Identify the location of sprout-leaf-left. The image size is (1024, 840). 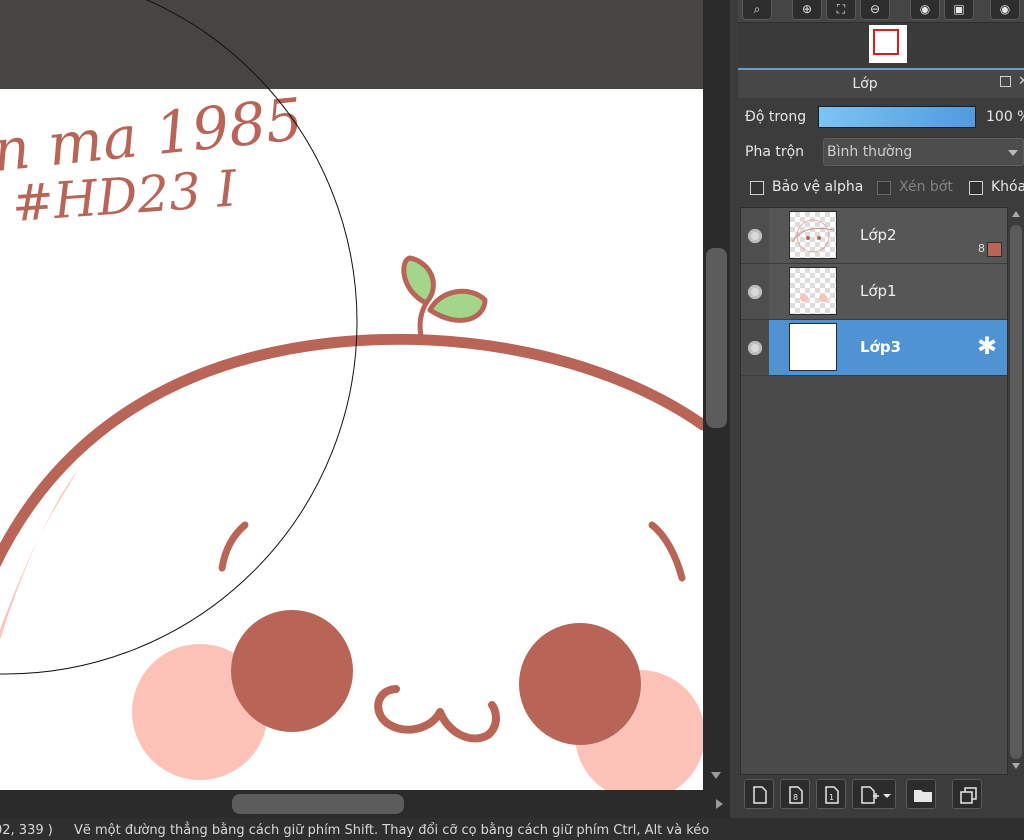
(418, 280).